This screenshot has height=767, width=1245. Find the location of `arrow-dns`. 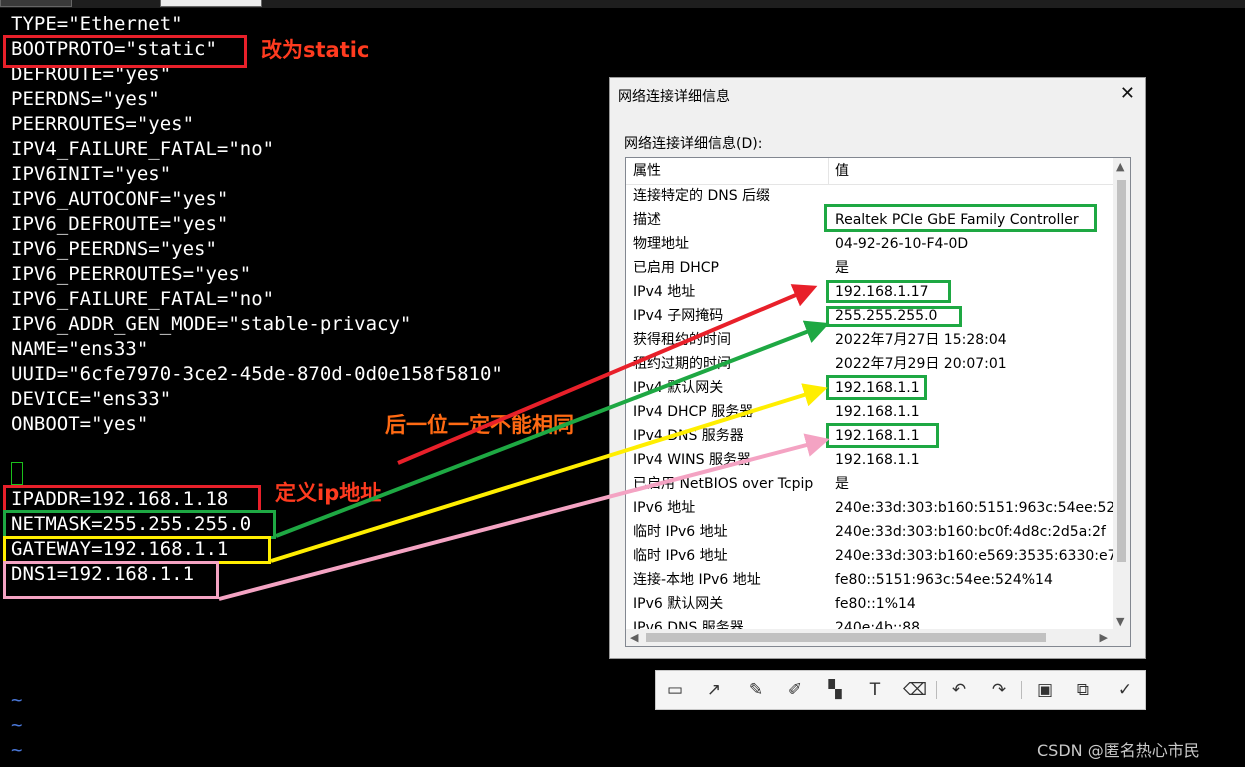

arrow-dns is located at coordinates (524, 517).